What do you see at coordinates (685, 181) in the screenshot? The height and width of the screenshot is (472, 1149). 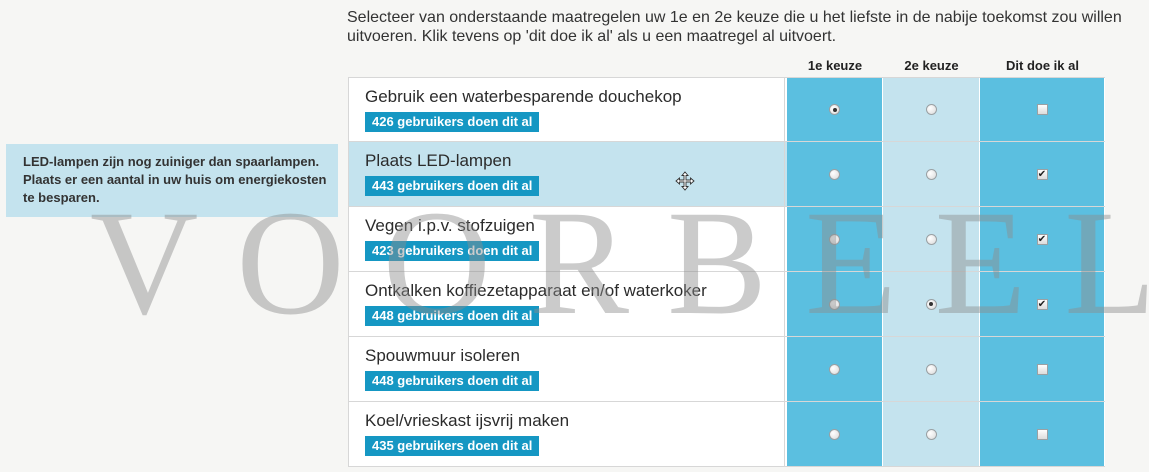 I see `move-cursor-icon` at bounding box center [685, 181].